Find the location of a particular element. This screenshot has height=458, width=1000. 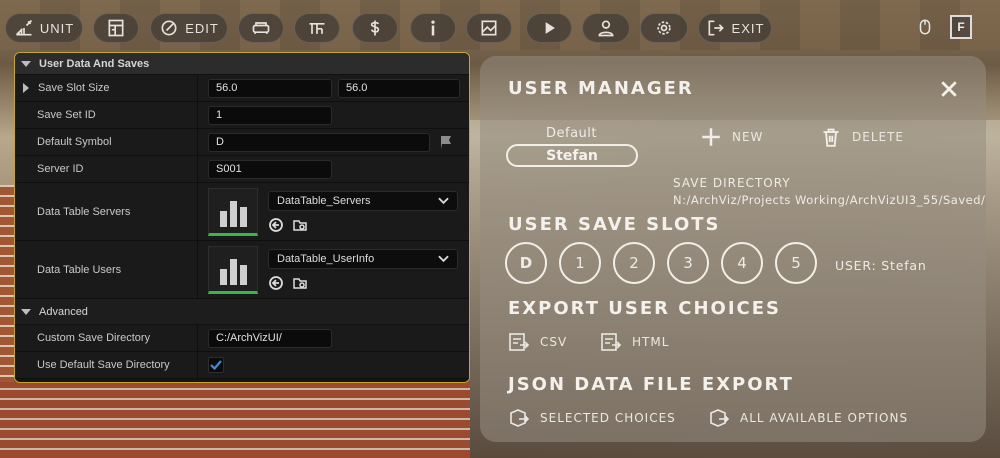

close-icon is located at coordinates (949, 89).